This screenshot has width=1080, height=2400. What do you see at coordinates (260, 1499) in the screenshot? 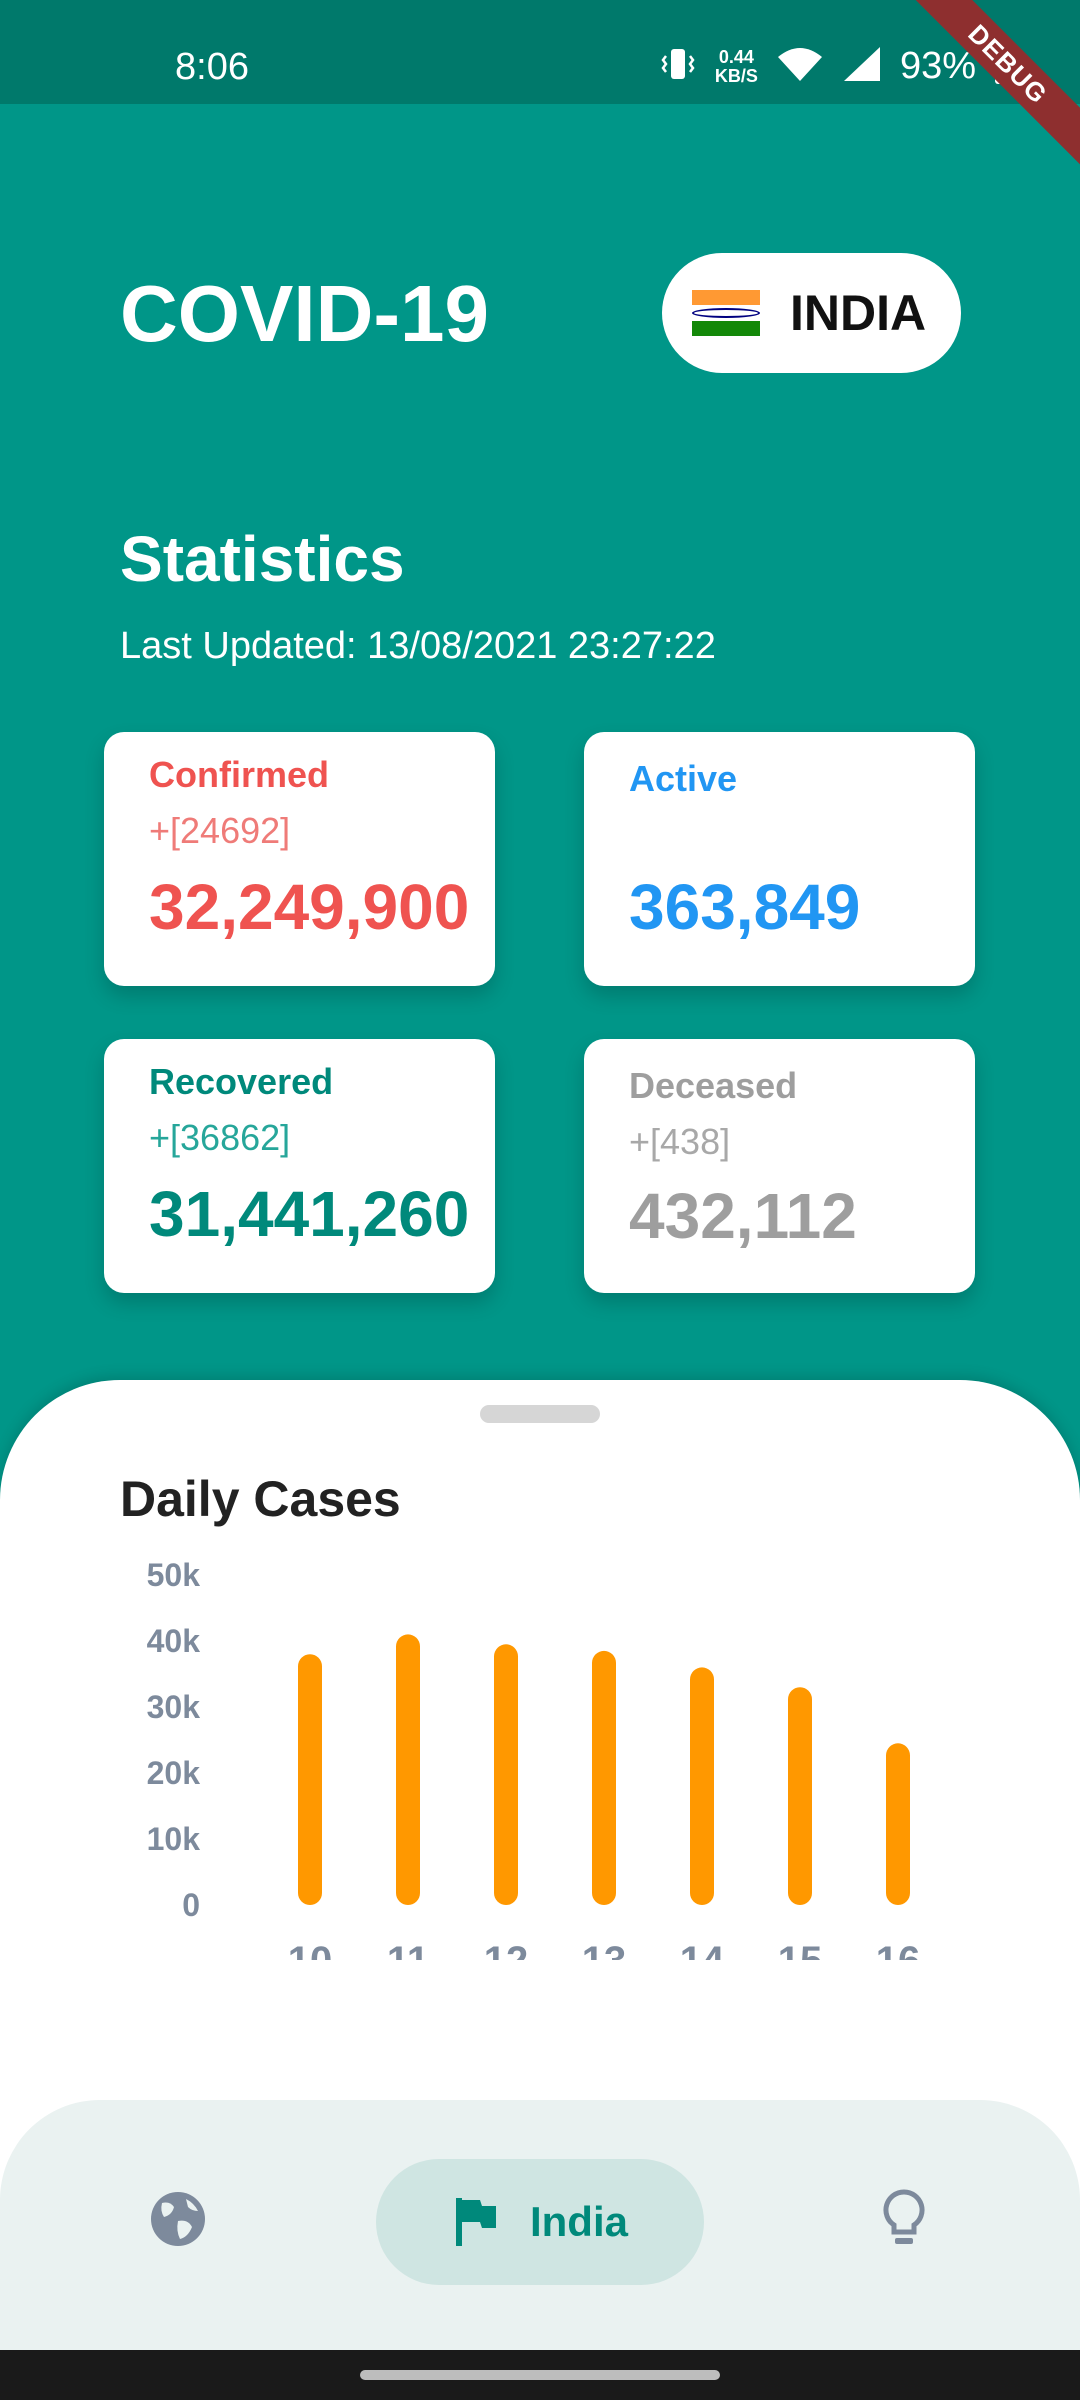
I see `chart-title: Daily Cases` at bounding box center [260, 1499].